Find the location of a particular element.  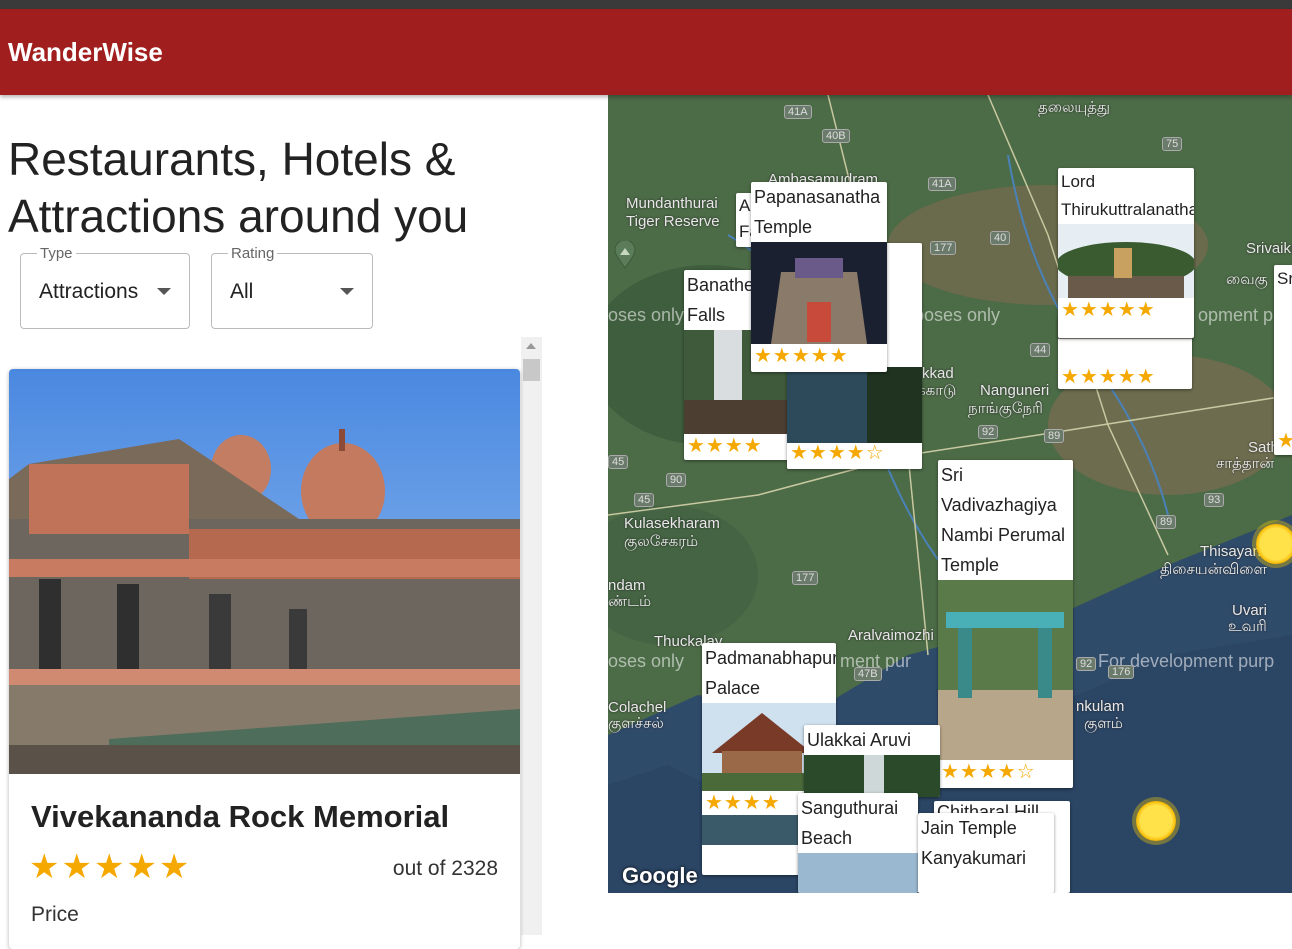

map-label: Aralvaimozhi is located at coordinates (891, 635).